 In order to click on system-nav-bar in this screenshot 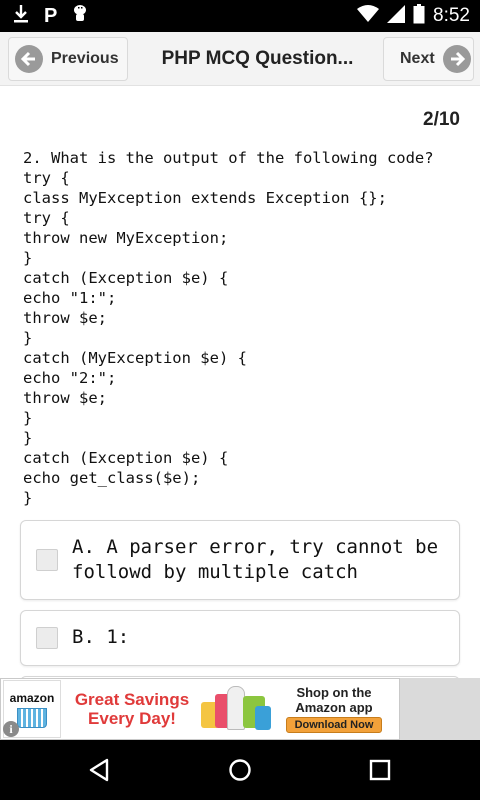, I will do `click(240, 770)`.